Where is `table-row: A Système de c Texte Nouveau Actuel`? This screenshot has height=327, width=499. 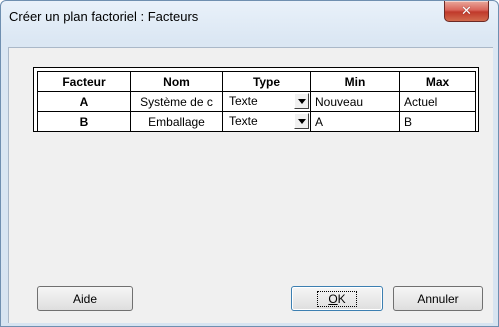 table-row: A Système de c Texte Nouveau Actuel is located at coordinates (256, 101).